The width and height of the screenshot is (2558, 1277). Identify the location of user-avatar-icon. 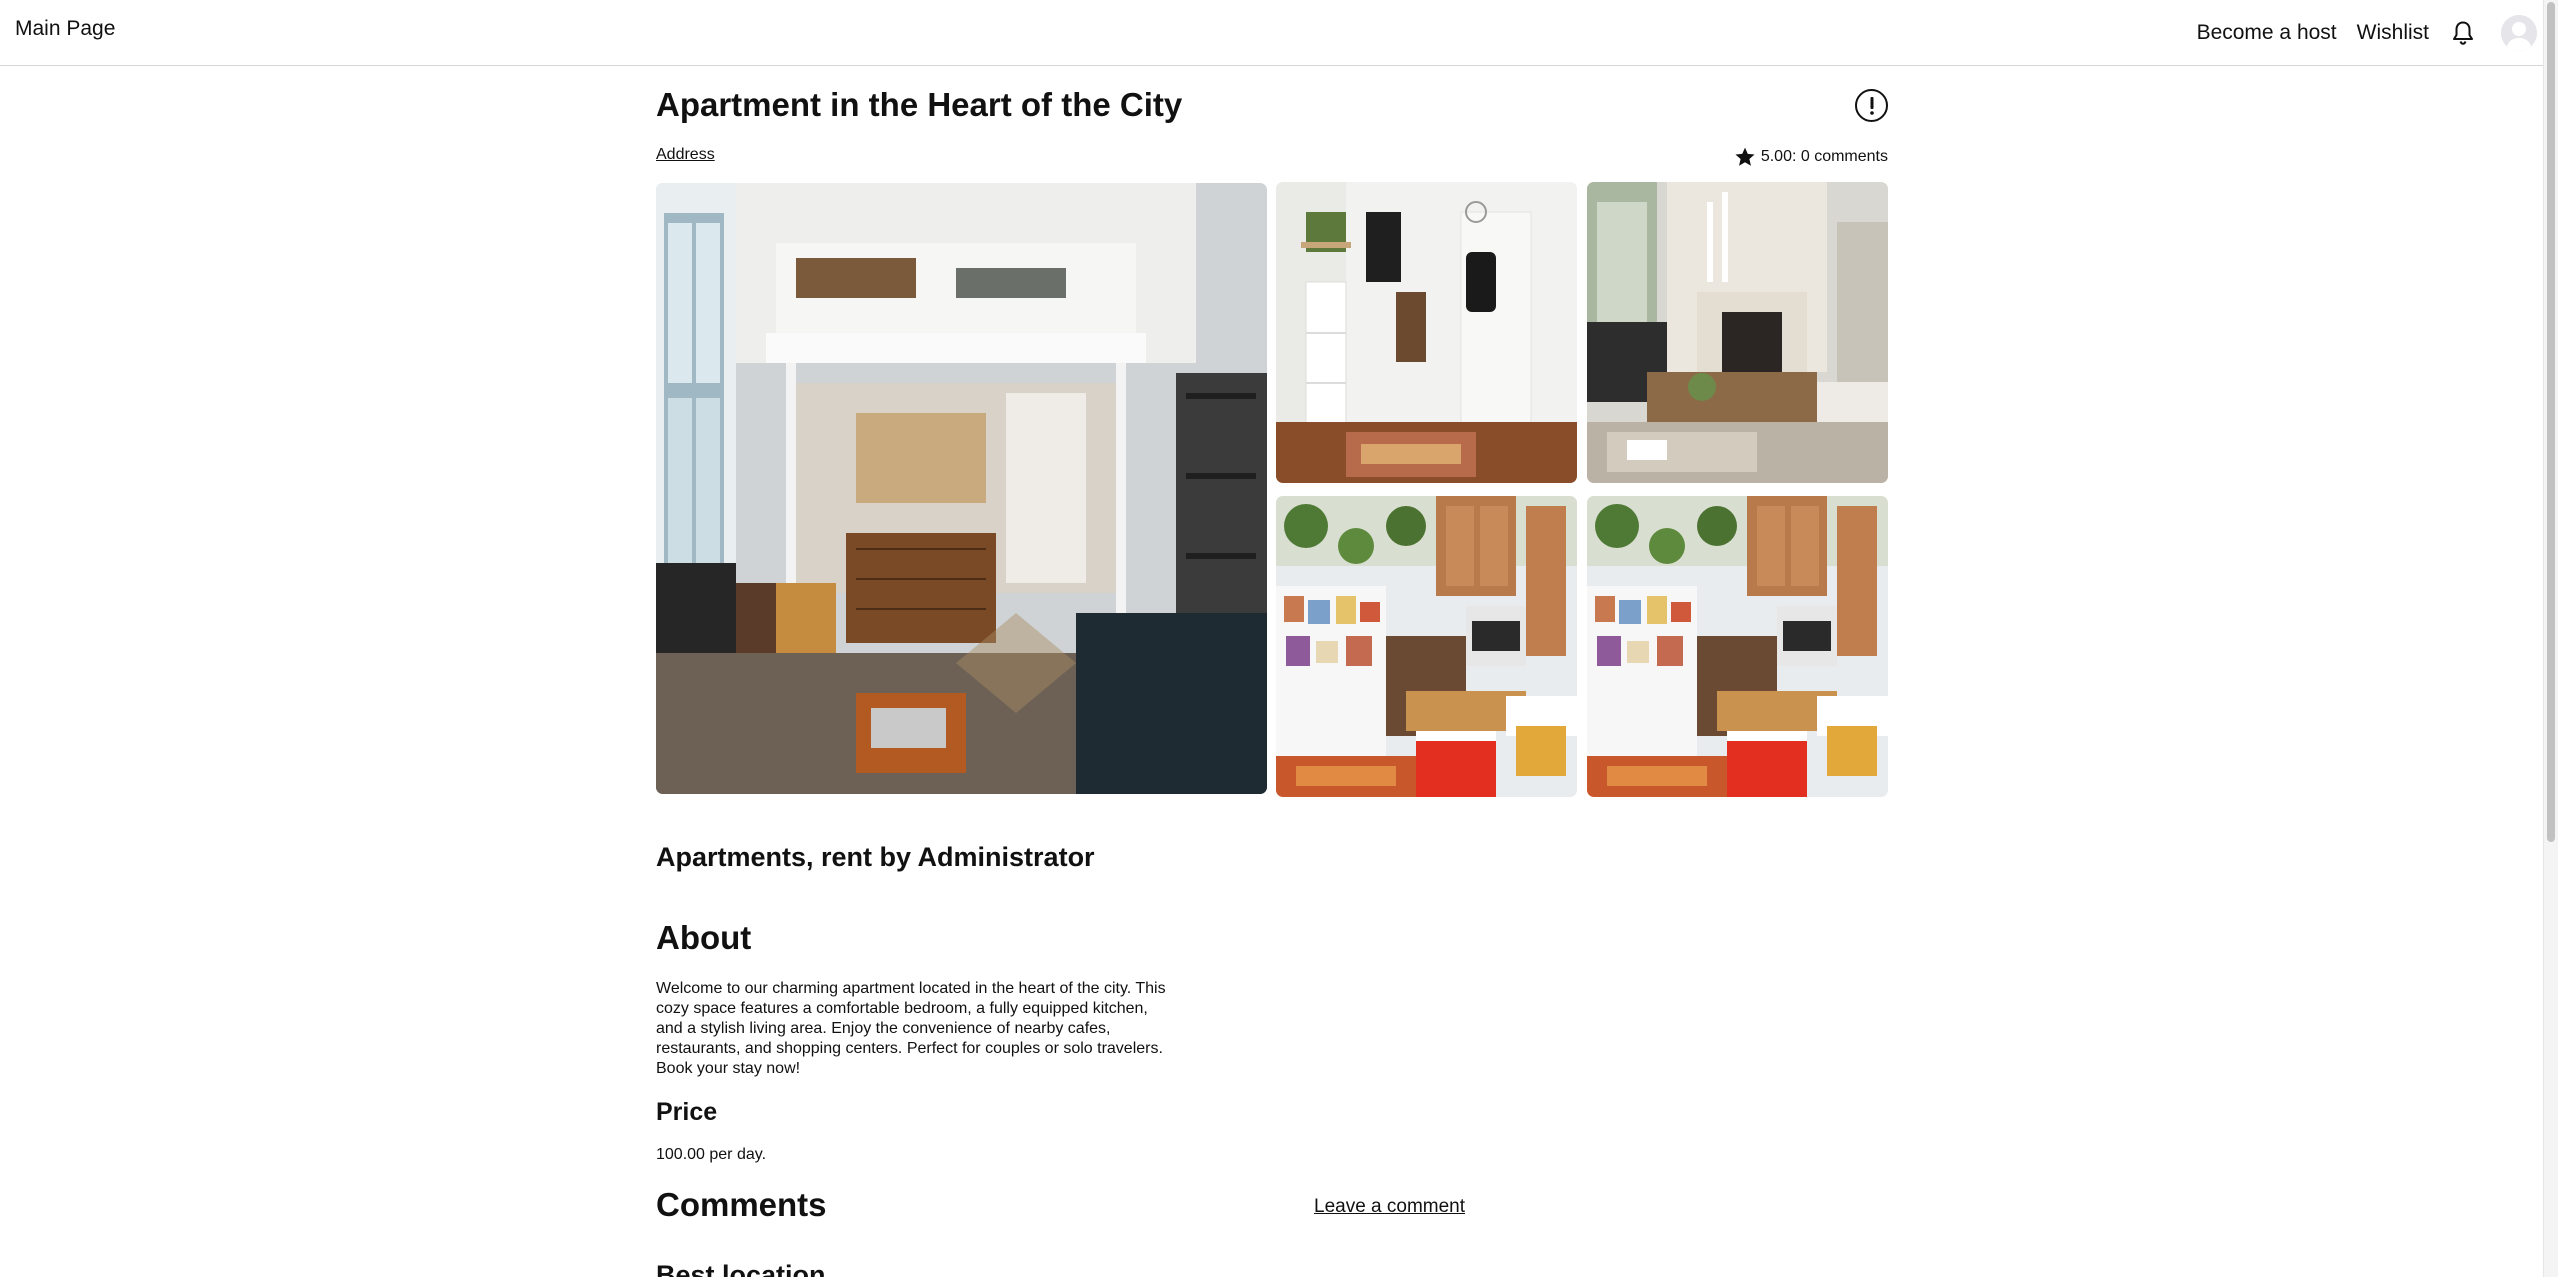
(2519, 33).